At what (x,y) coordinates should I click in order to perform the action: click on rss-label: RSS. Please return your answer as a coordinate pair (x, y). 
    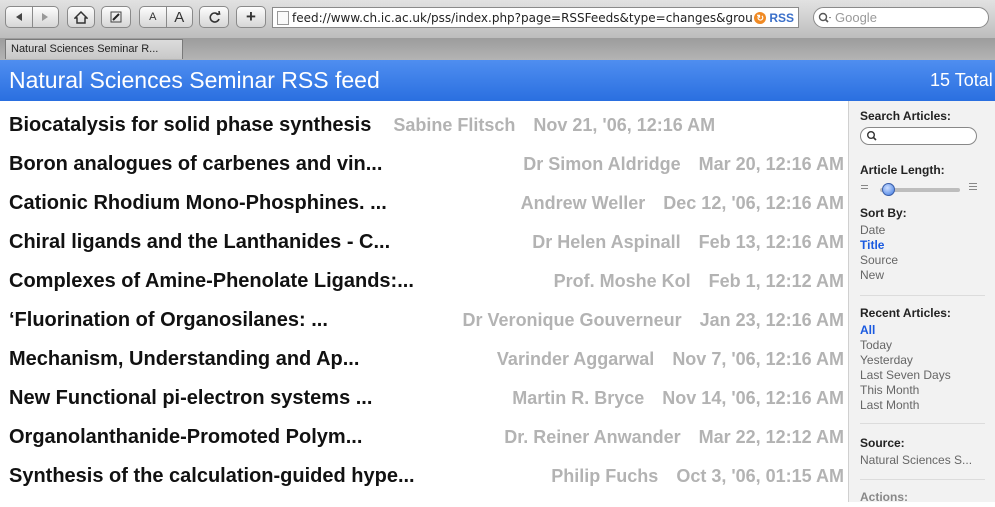
    Looking at the image, I should click on (781, 17).